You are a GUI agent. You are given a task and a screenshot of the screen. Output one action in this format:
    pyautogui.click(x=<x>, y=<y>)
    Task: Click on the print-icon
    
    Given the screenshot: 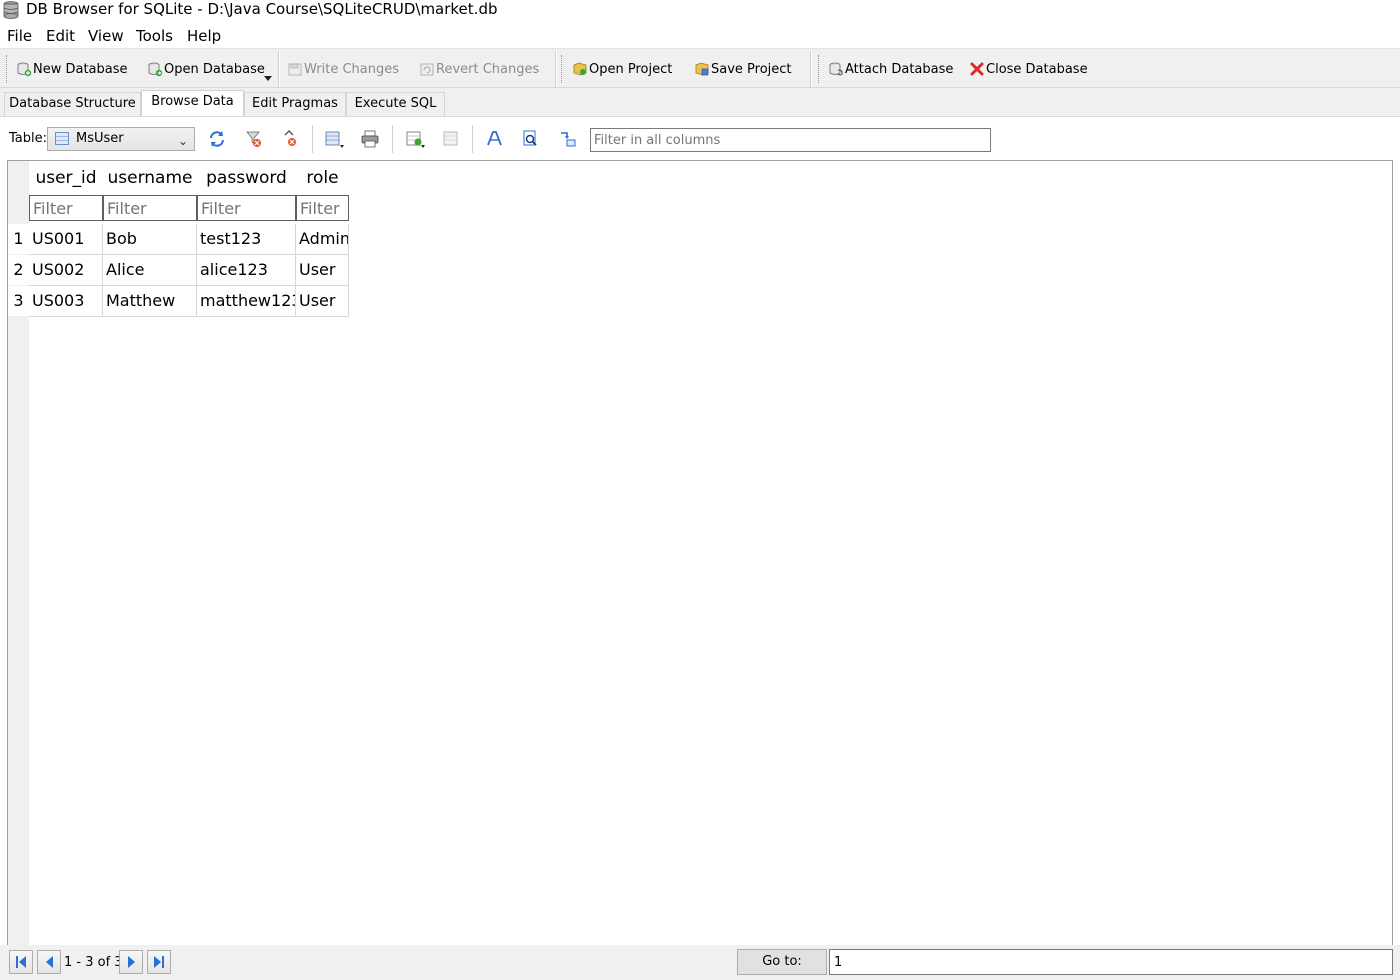 What is the action you would take?
    pyautogui.click(x=370, y=139)
    